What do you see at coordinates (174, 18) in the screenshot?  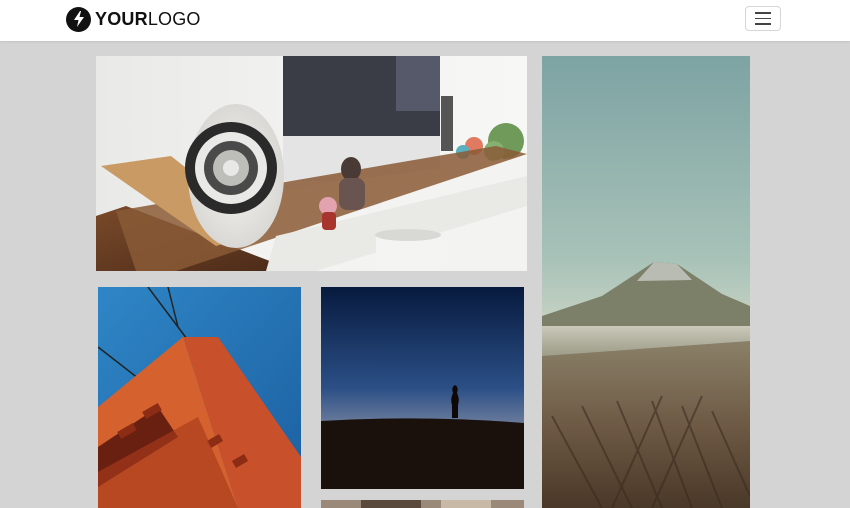 I see `brand-text-light: LOGO` at bounding box center [174, 18].